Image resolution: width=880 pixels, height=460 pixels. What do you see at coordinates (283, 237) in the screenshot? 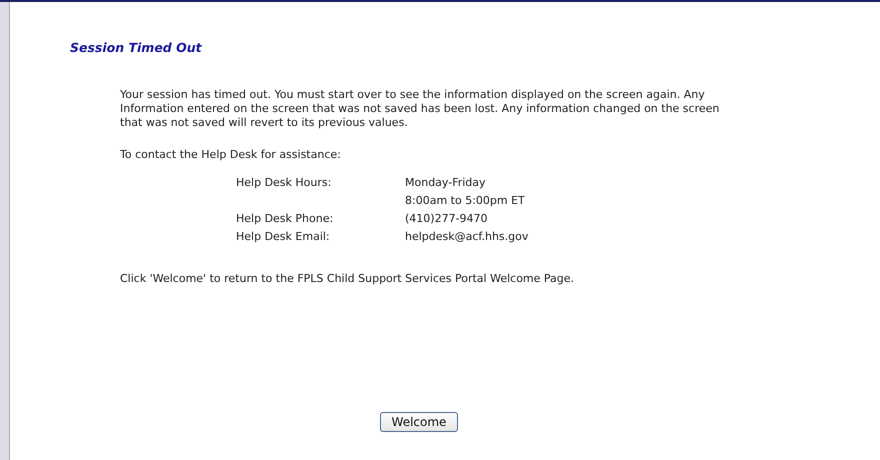
I see `help-desk-label: Help Desk Email:` at bounding box center [283, 237].